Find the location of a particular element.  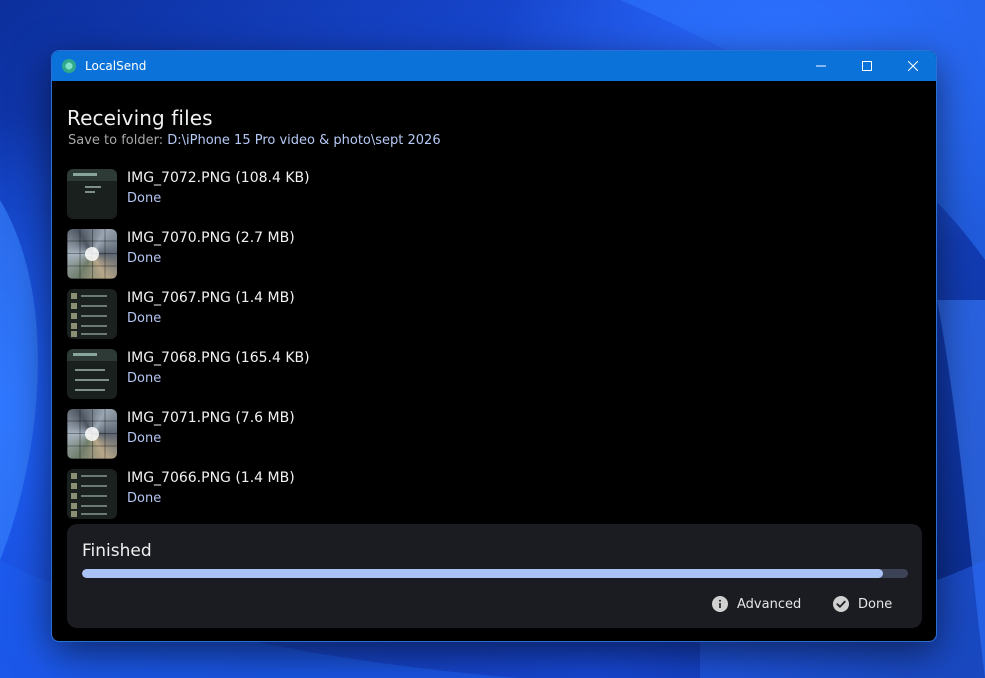

file-name: IMG_7067.PNG (1.4 MB) is located at coordinates (211, 298).